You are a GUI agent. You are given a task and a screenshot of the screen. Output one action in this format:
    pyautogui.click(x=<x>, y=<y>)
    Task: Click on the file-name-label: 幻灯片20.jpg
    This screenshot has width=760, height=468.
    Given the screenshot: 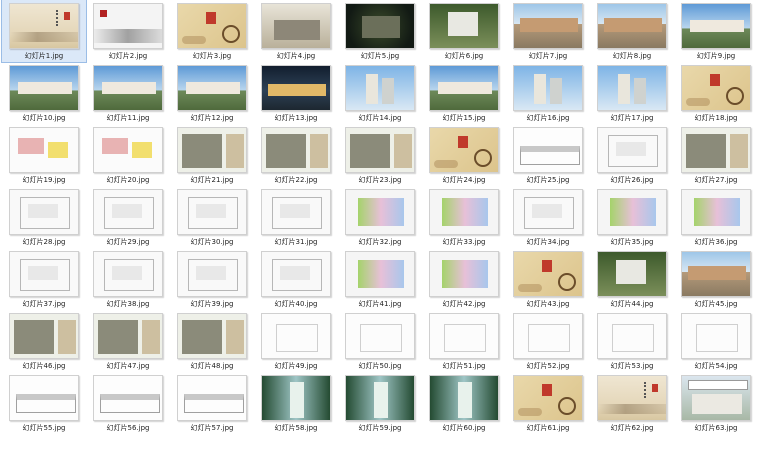 What is the action you would take?
    pyautogui.click(x=128, y=180)
    